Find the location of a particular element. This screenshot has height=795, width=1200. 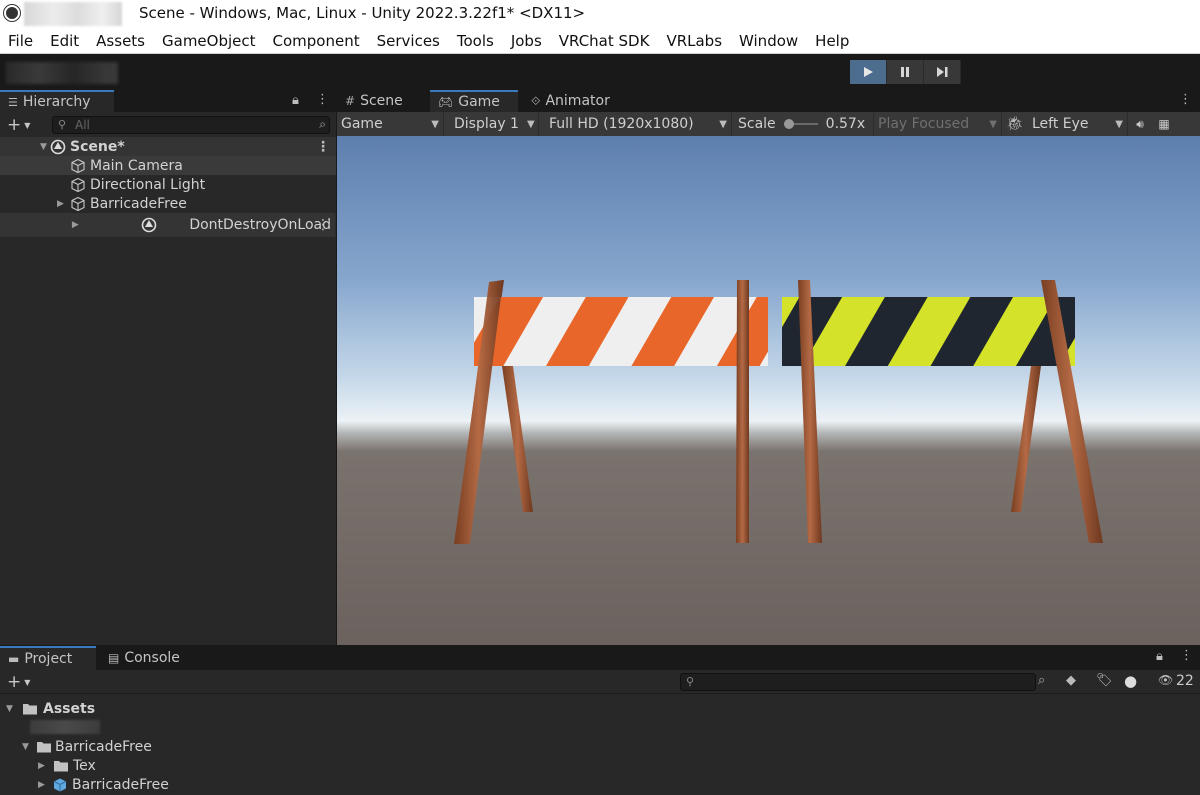

hierarchy-item-label: Scene* is located at coordinates (97, 146).